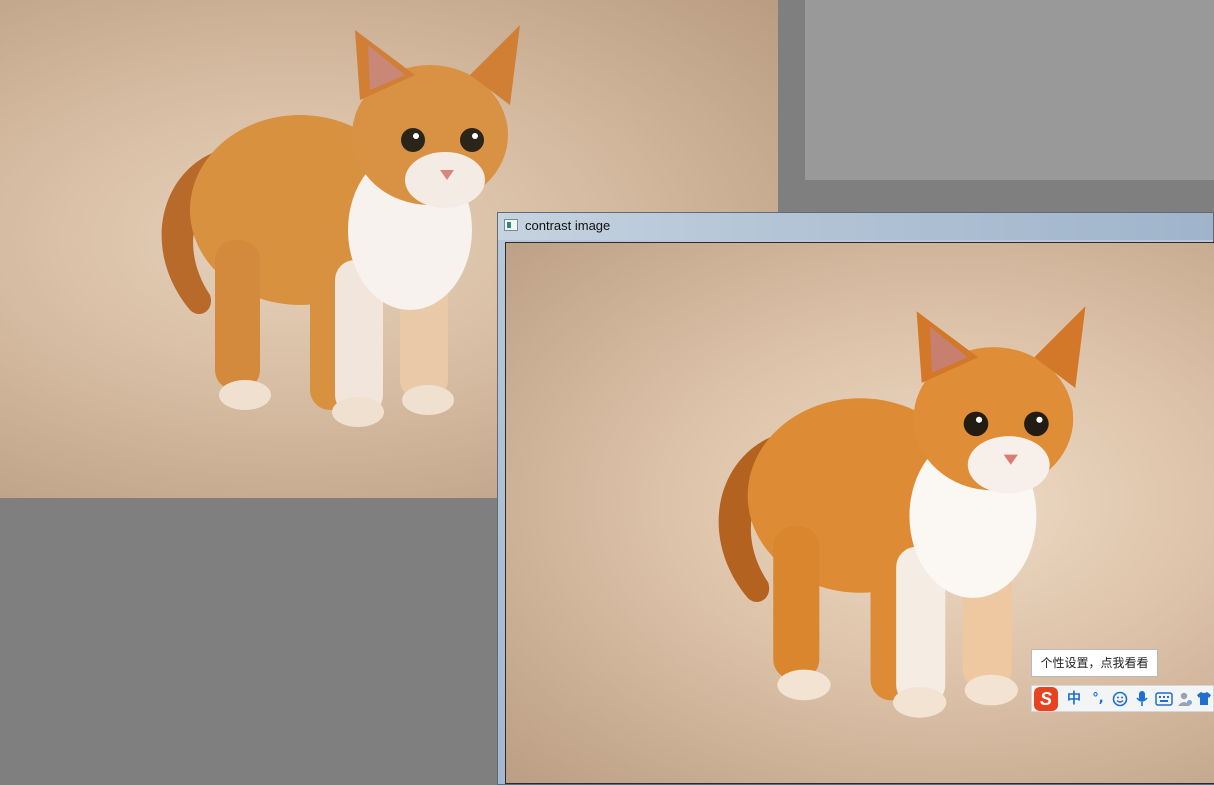  I want to click on ime-mode-toggle: 中, so click(1074, 699).